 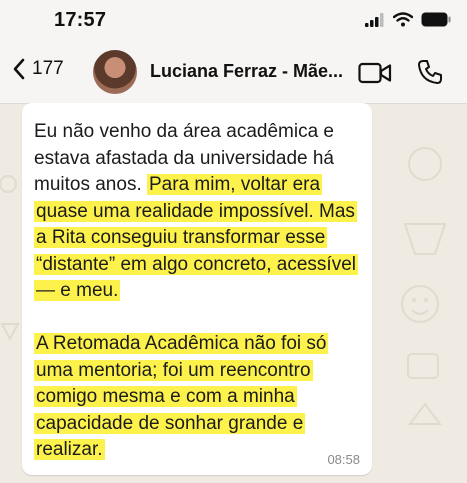 I want to click on phone-call-icon, so click(x=430, y=72).